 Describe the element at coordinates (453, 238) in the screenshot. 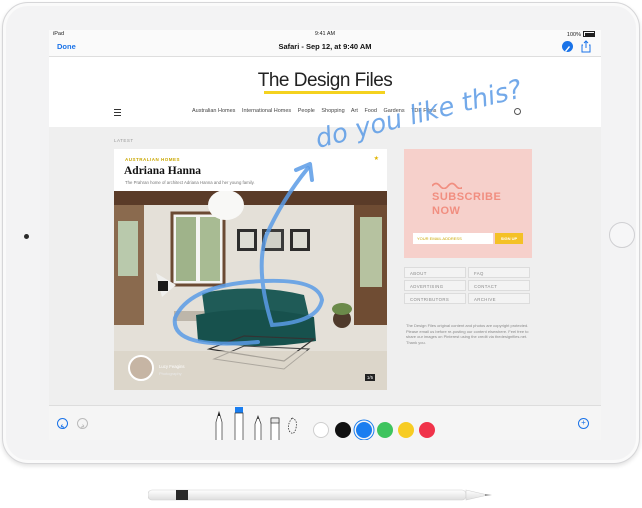

I see `ad-email-field: YOUR EMAIL ADDRESS` at that location.